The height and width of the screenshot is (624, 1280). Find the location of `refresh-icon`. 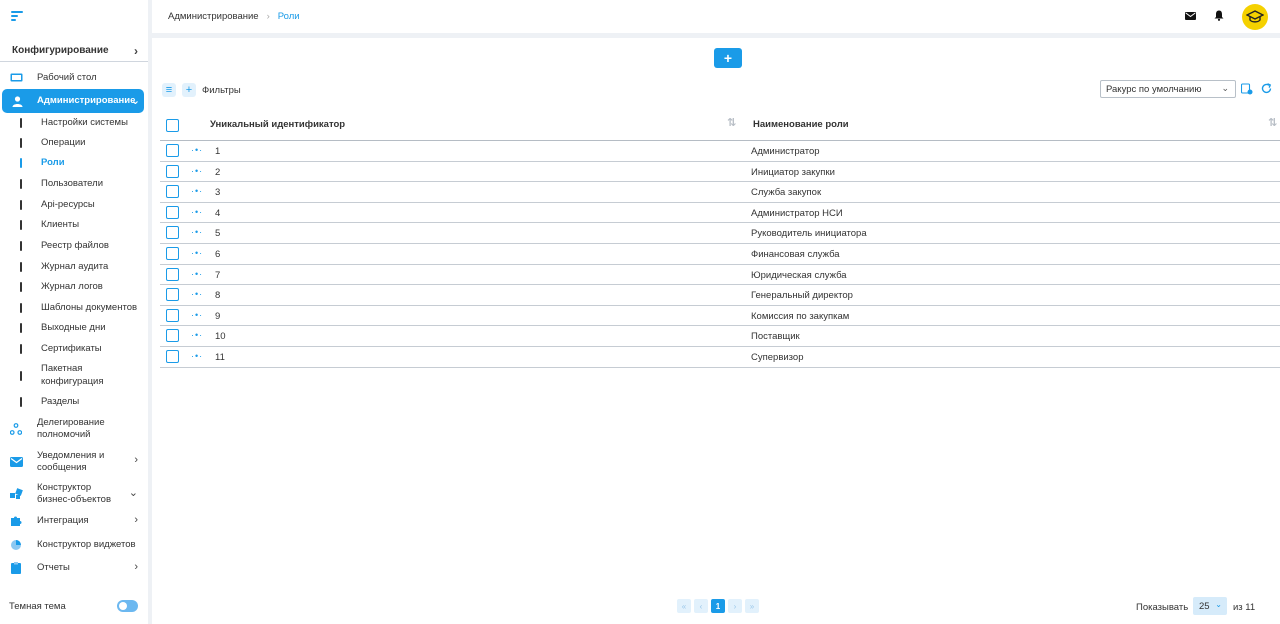

refresh-icon is located at coordinates (1267, 89).